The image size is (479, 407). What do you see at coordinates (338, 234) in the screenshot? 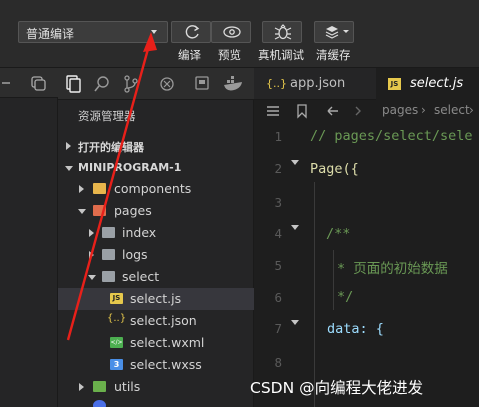
I see `code-line-jsdoc-open: /**` at bounding box center [338, 234].